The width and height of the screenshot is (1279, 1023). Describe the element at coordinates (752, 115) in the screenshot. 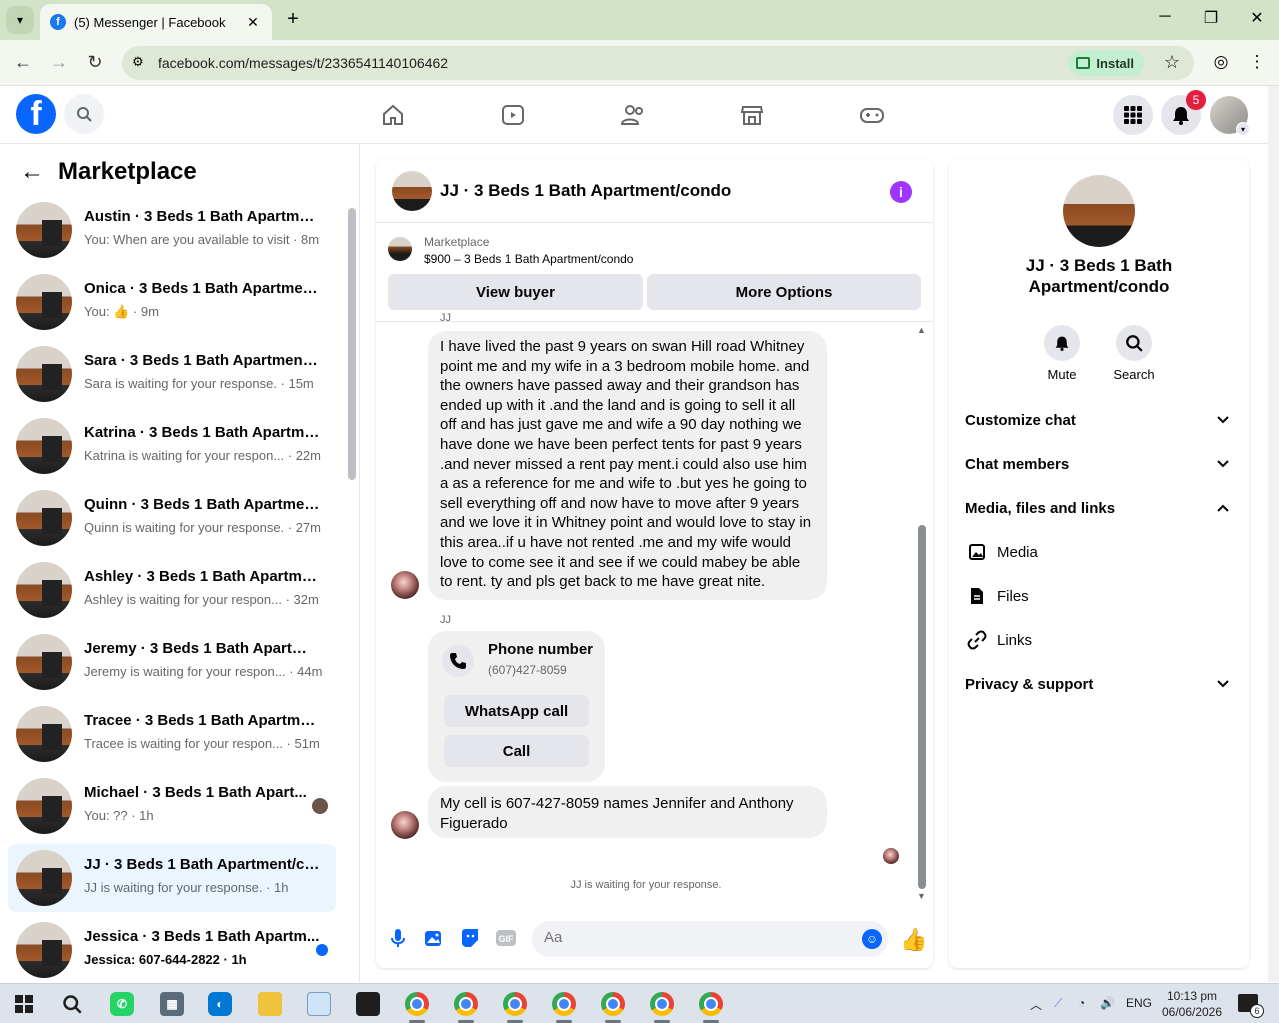

I see `marketplace-nav-button` at that location.